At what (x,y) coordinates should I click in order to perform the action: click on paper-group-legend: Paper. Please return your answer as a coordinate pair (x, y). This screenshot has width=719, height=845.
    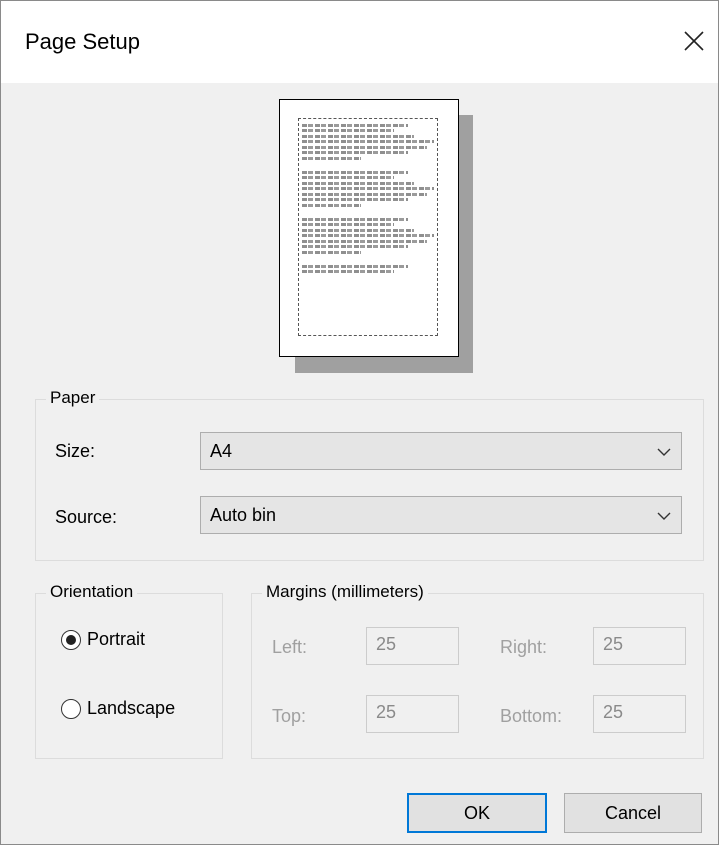
    Looking at the image, I should click on (73, 398).